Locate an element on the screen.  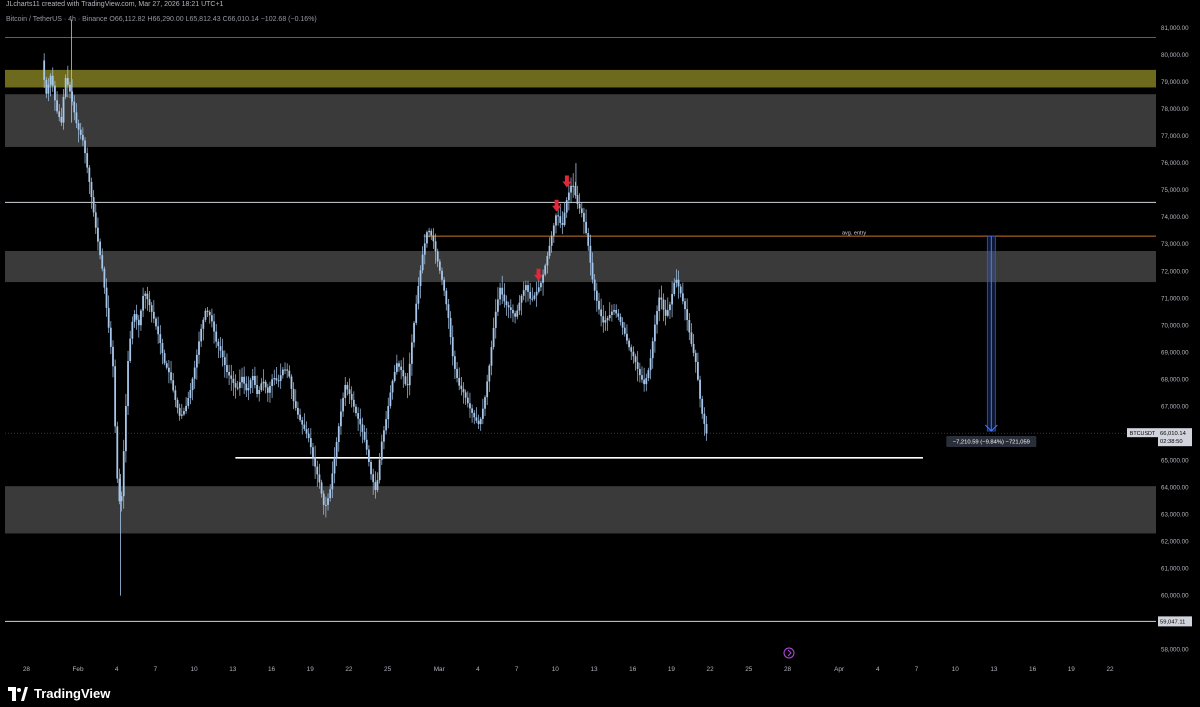
time-tick-label: 16 is located at coordinates (272, 669).